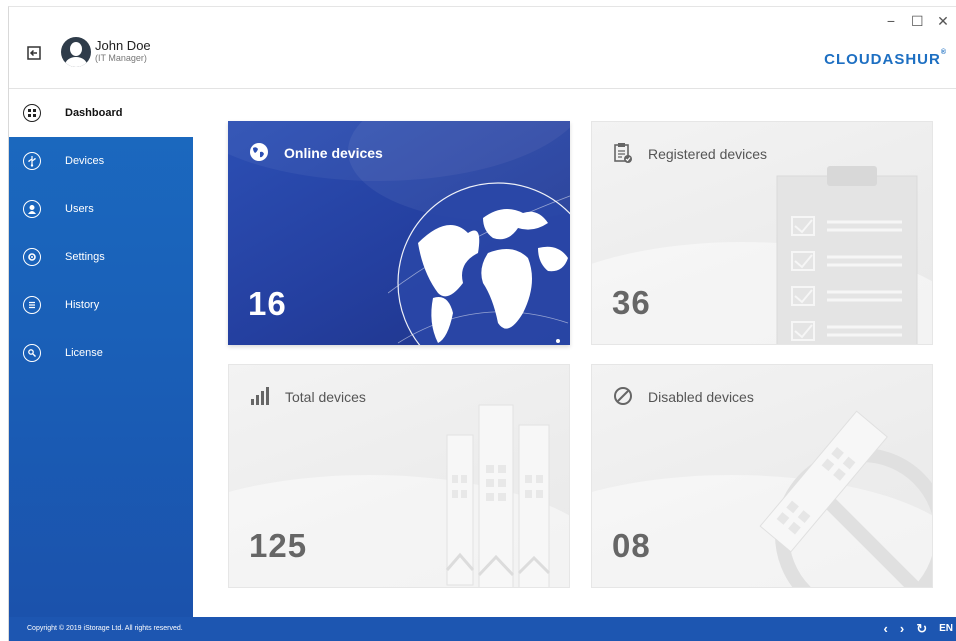 The width and height of the screenshot is (956, 641). I want to click on card-count: 36, so click(631, 302).